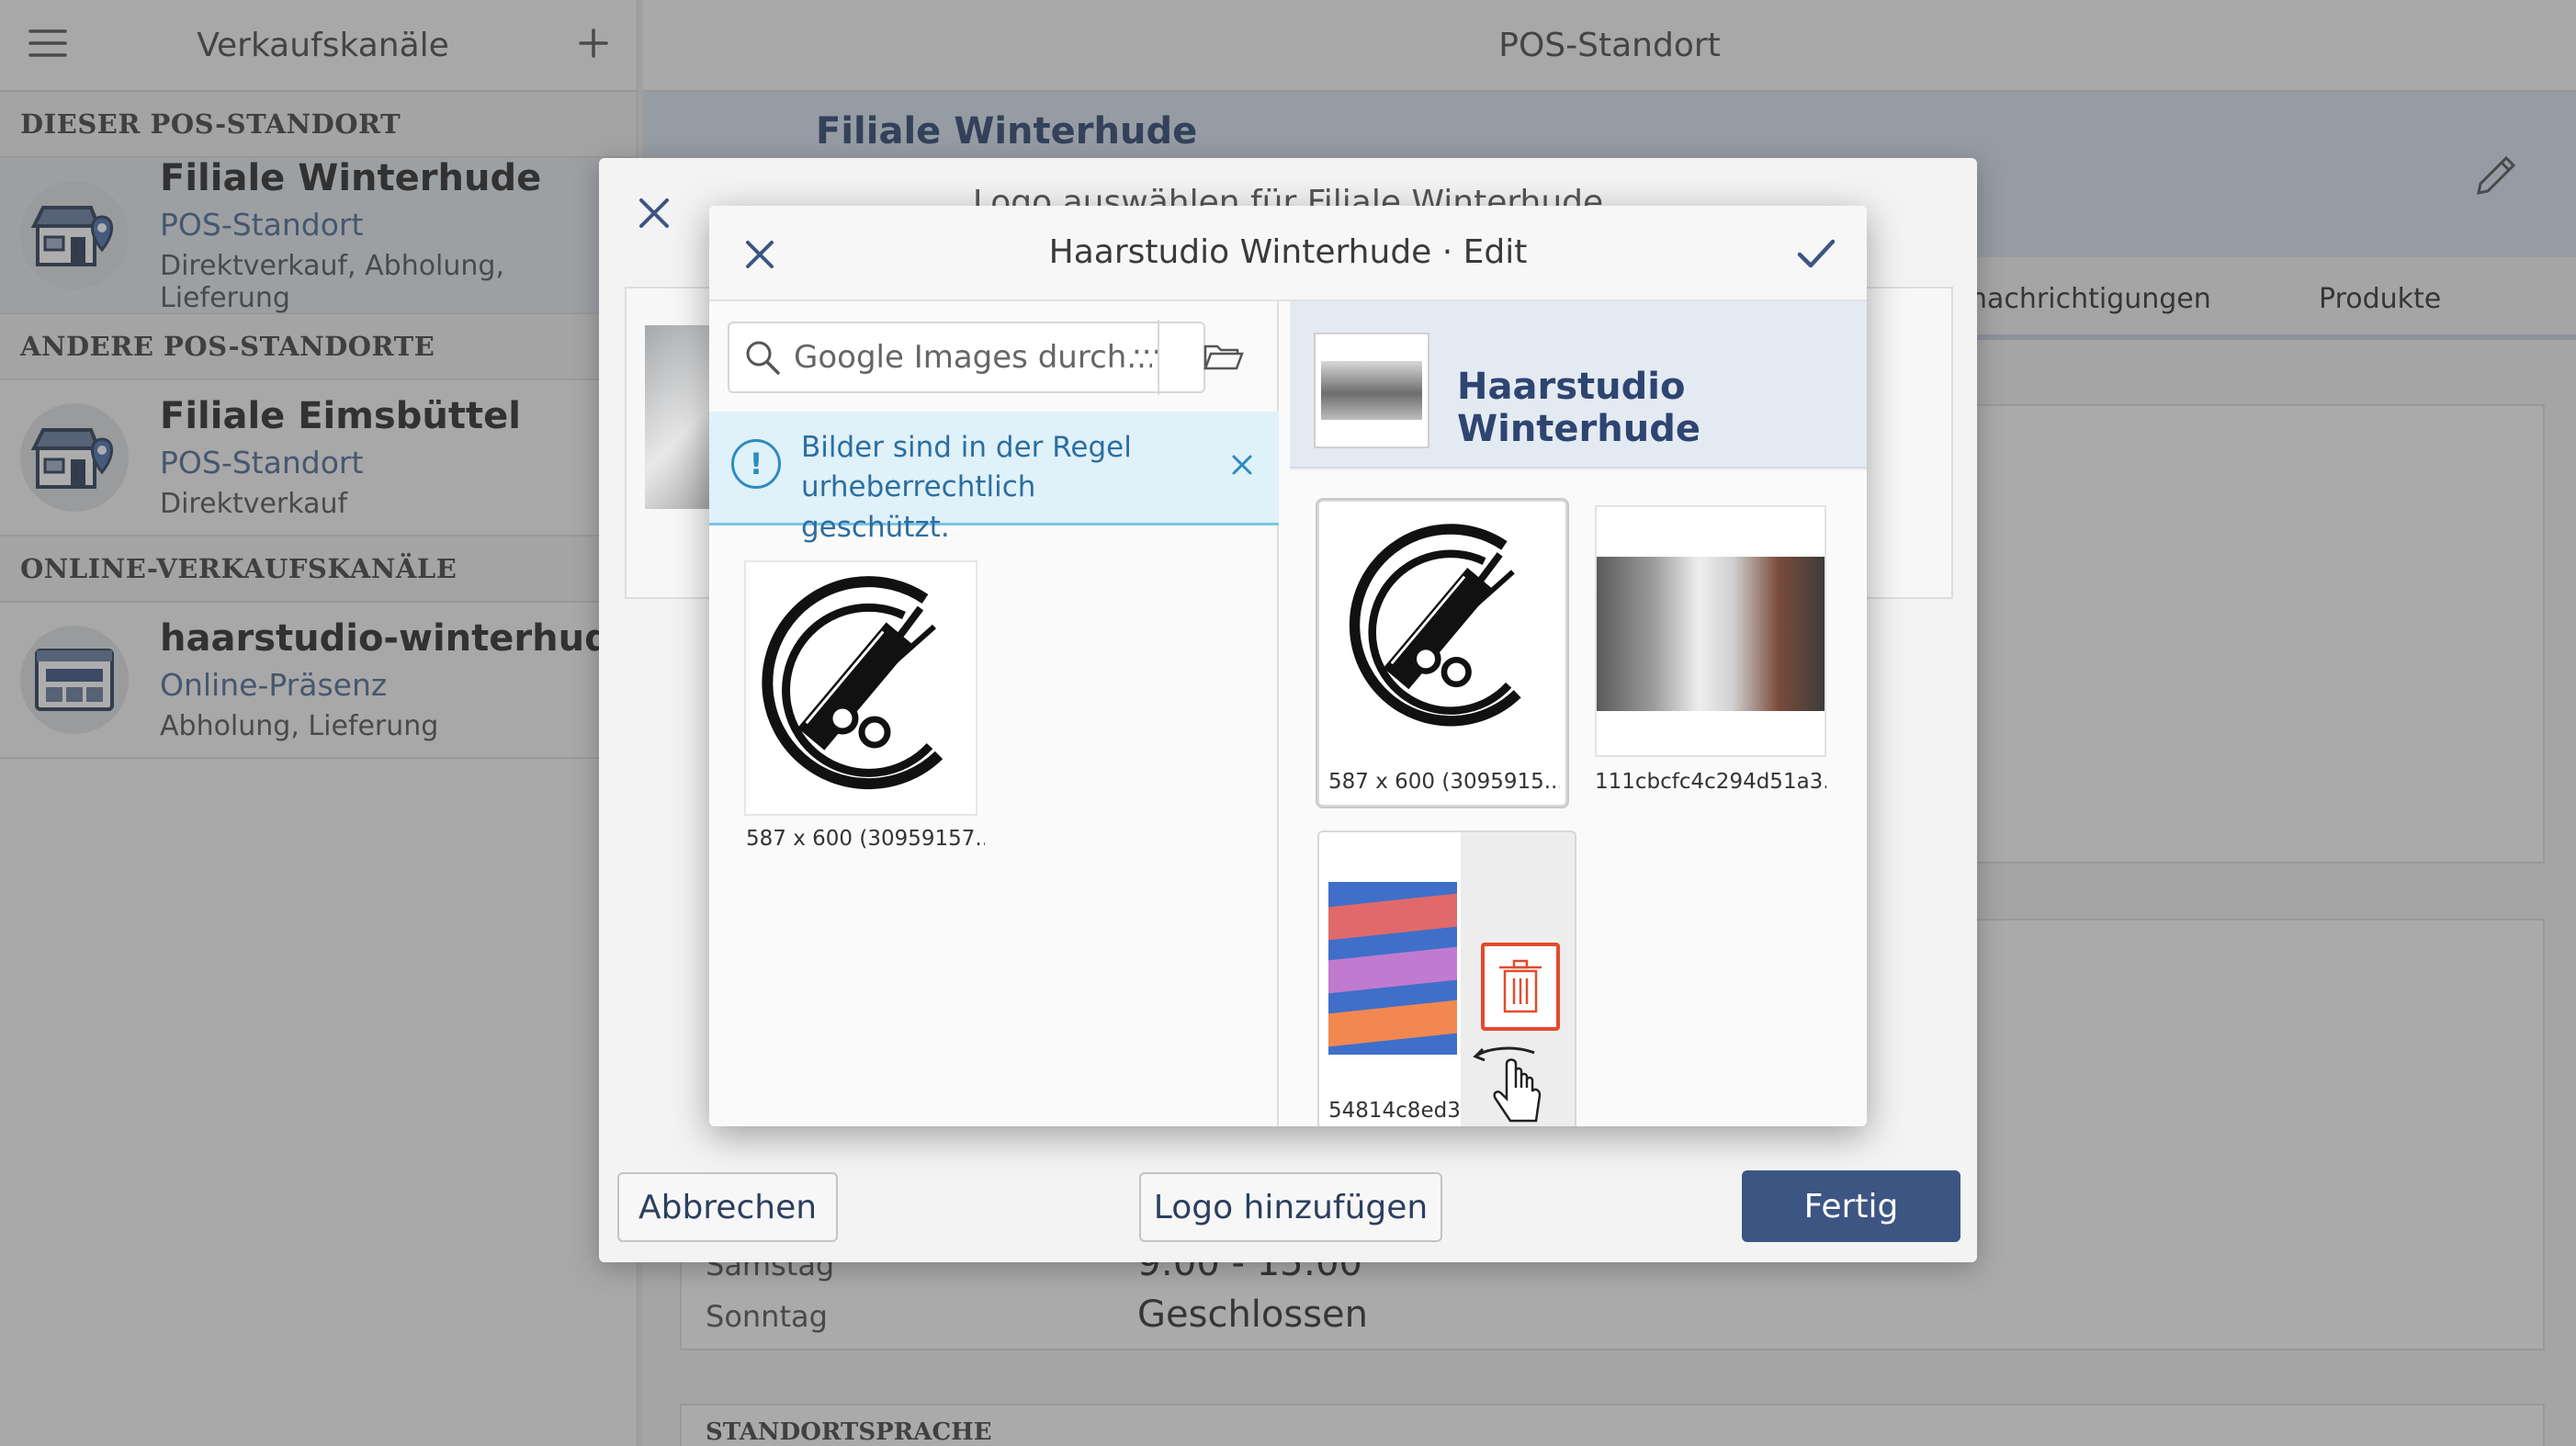  I want to click on delete-action-panel, so click(1518, 979).